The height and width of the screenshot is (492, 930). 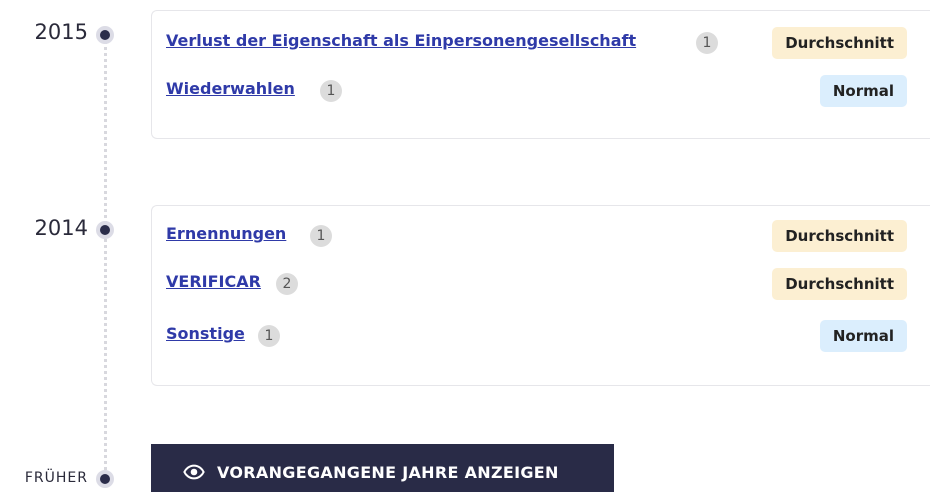 I want to click on year-label-2015: 2015, so click(x=61, y=32).